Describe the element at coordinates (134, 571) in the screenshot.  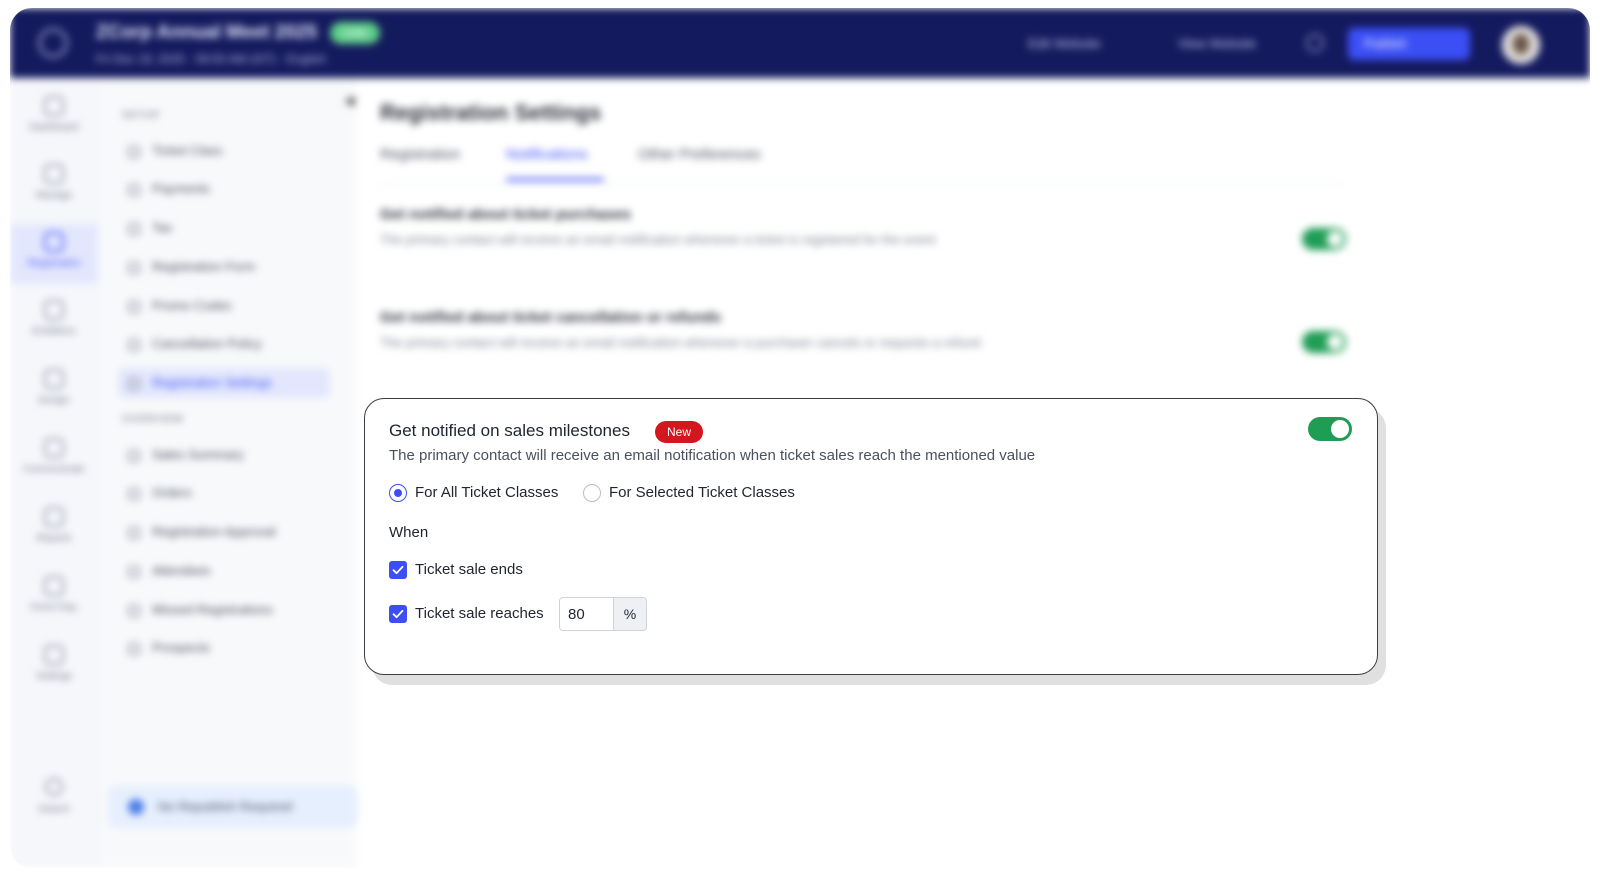
I see `attendees-icon` at that location.